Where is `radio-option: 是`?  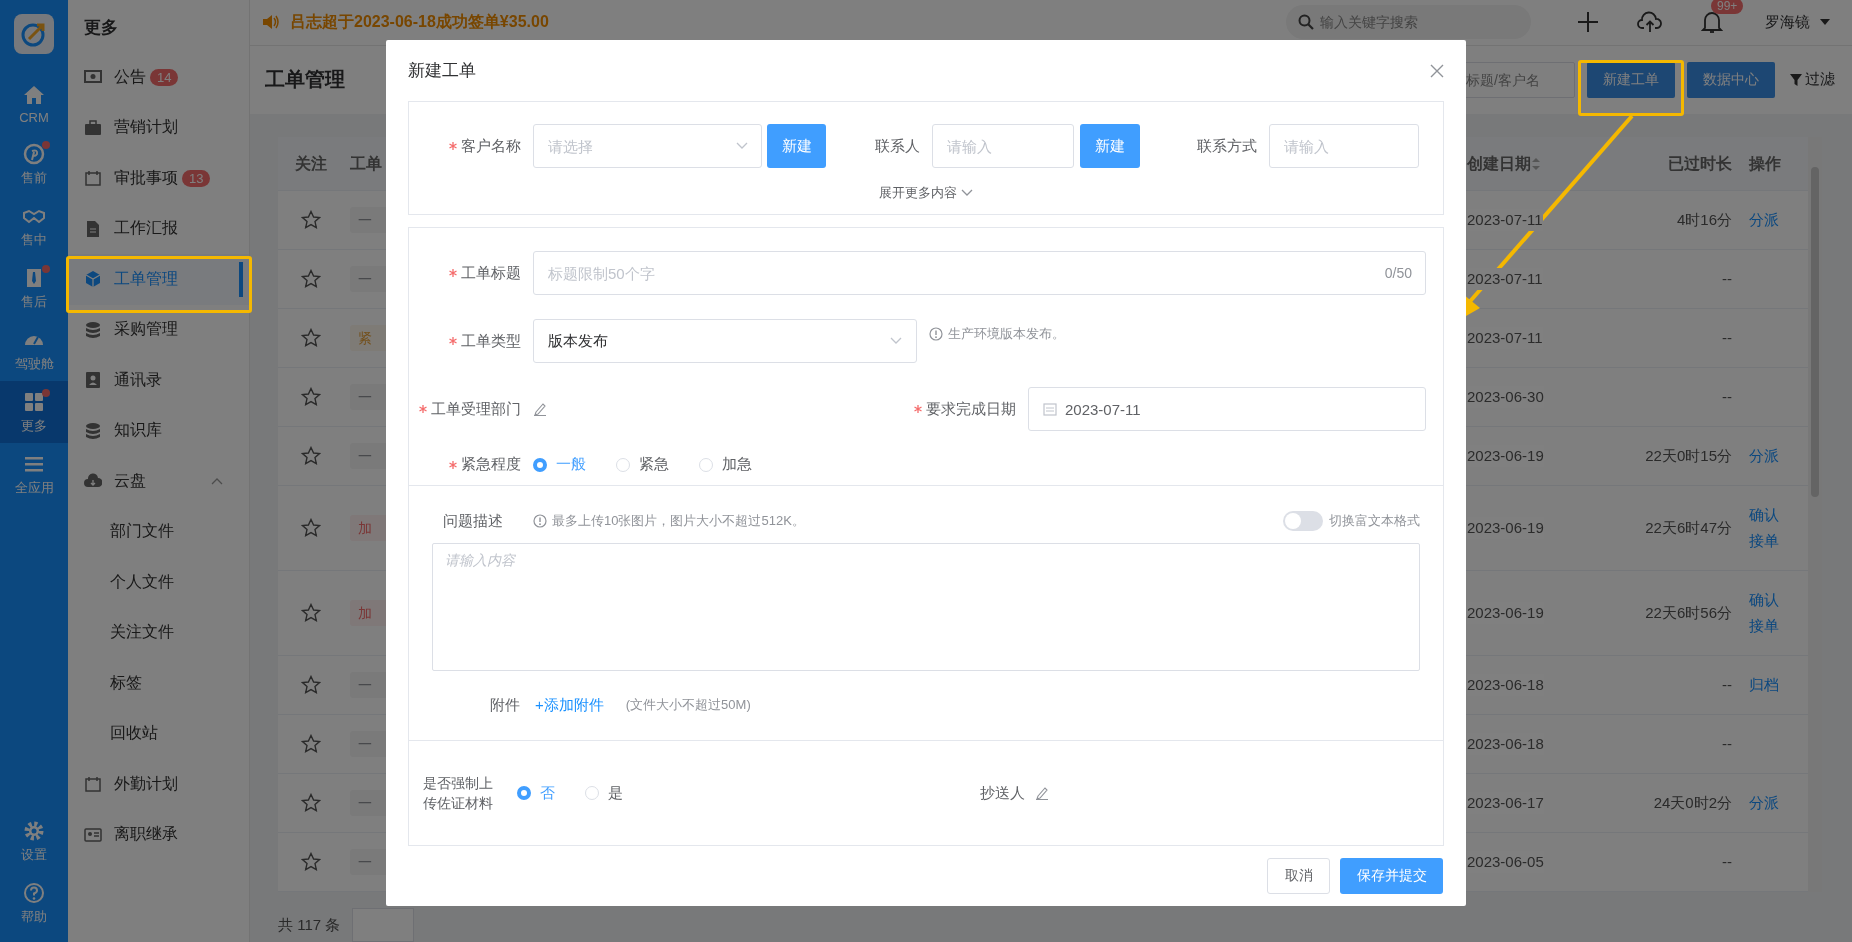
radio-option: 是 is located at coordinates (604, 793).